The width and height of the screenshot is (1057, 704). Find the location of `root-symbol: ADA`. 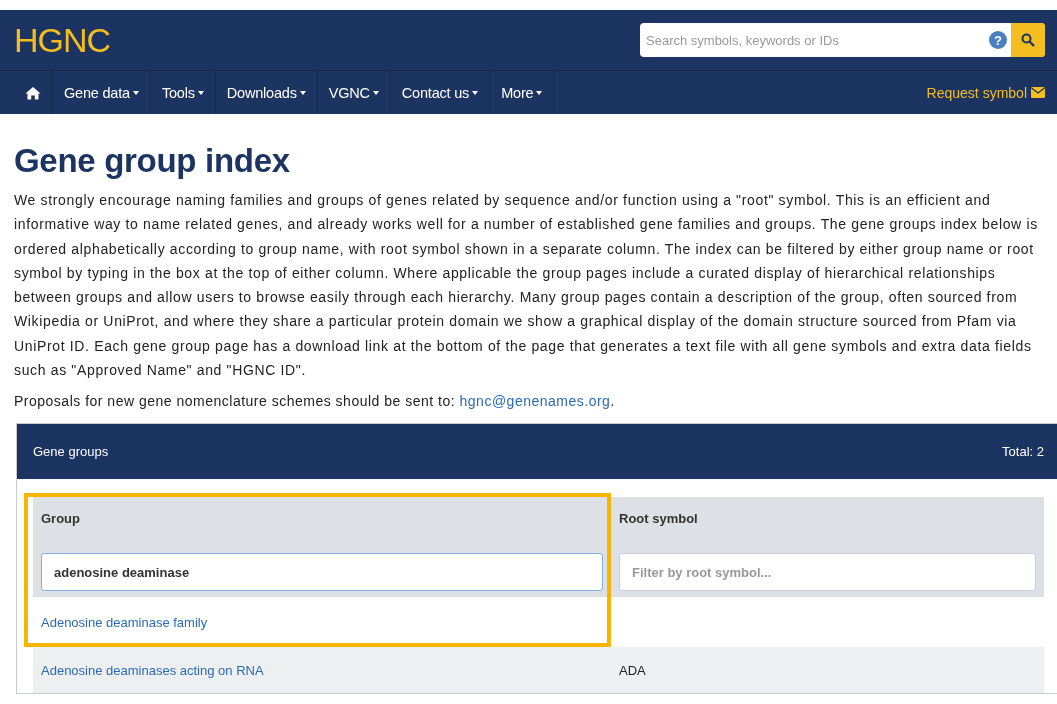

root-symbol: ADA is located at coordinates (632, 670).